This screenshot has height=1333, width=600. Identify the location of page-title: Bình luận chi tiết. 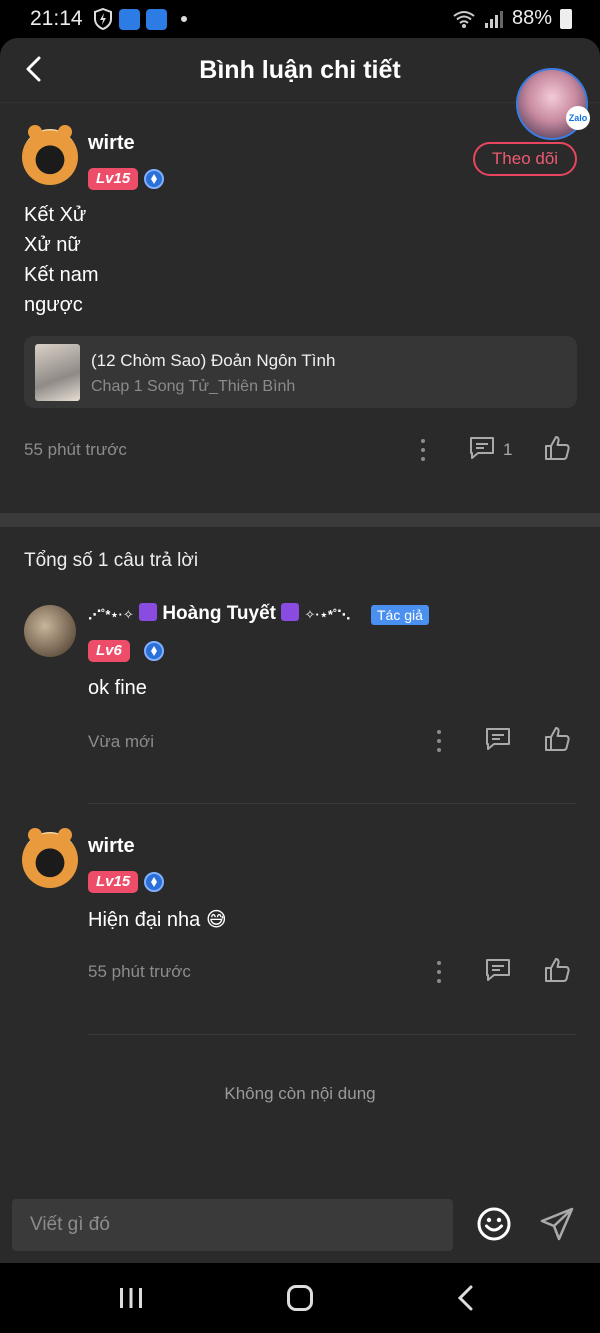
(300, 70).